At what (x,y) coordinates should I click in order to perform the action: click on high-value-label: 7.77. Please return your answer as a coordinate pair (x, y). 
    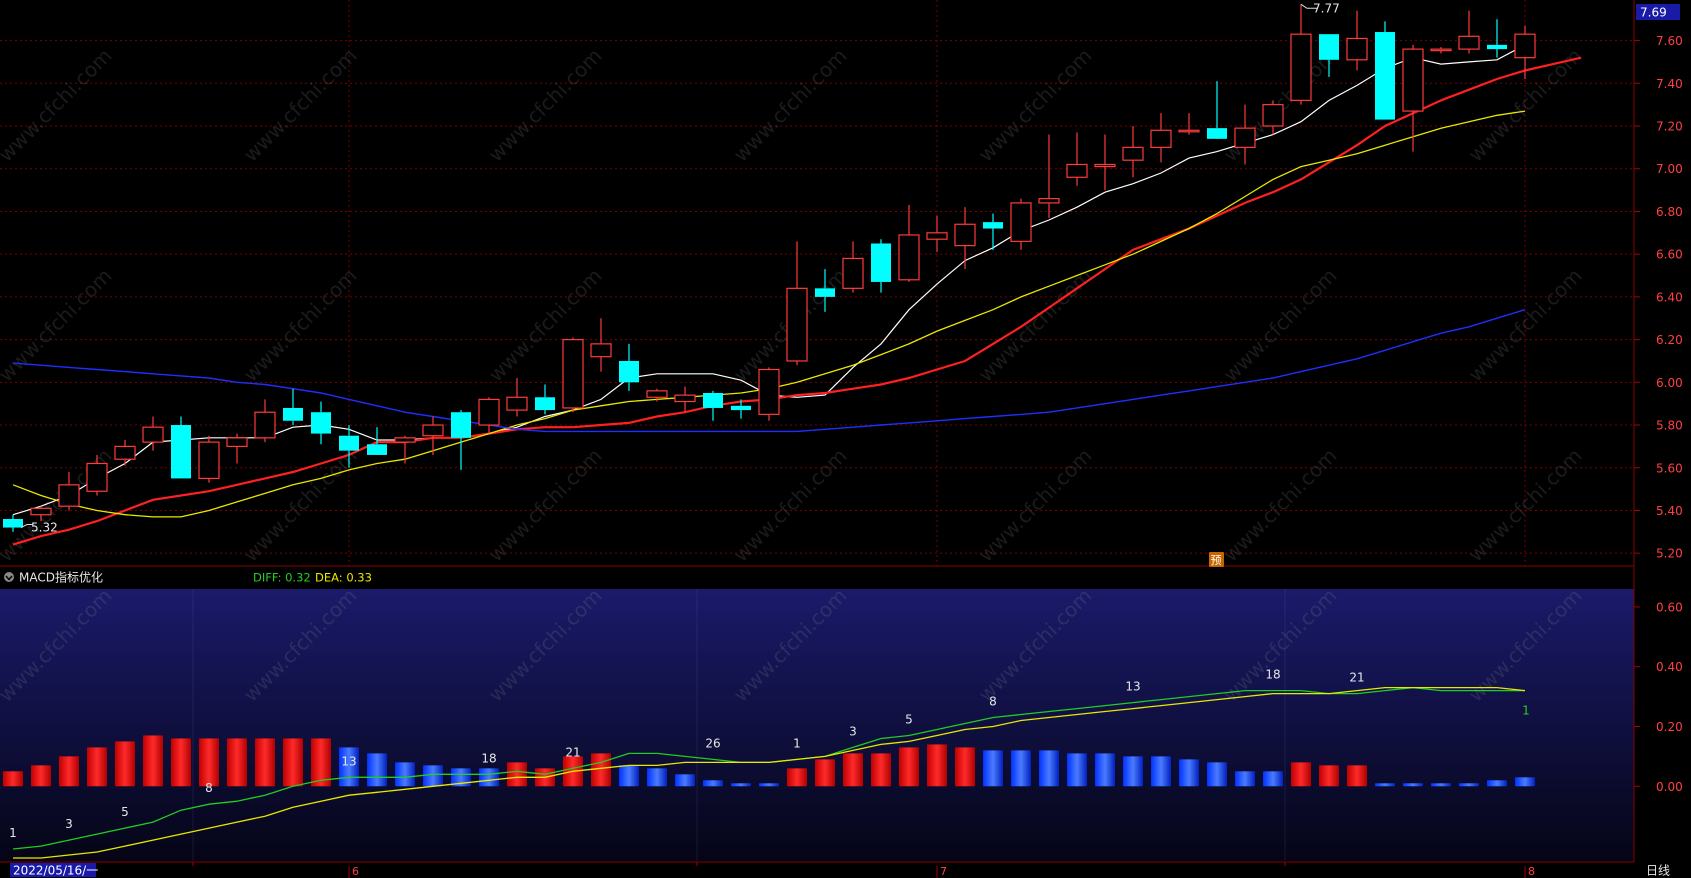
    Looking at the image, I should click on (1326, 8).